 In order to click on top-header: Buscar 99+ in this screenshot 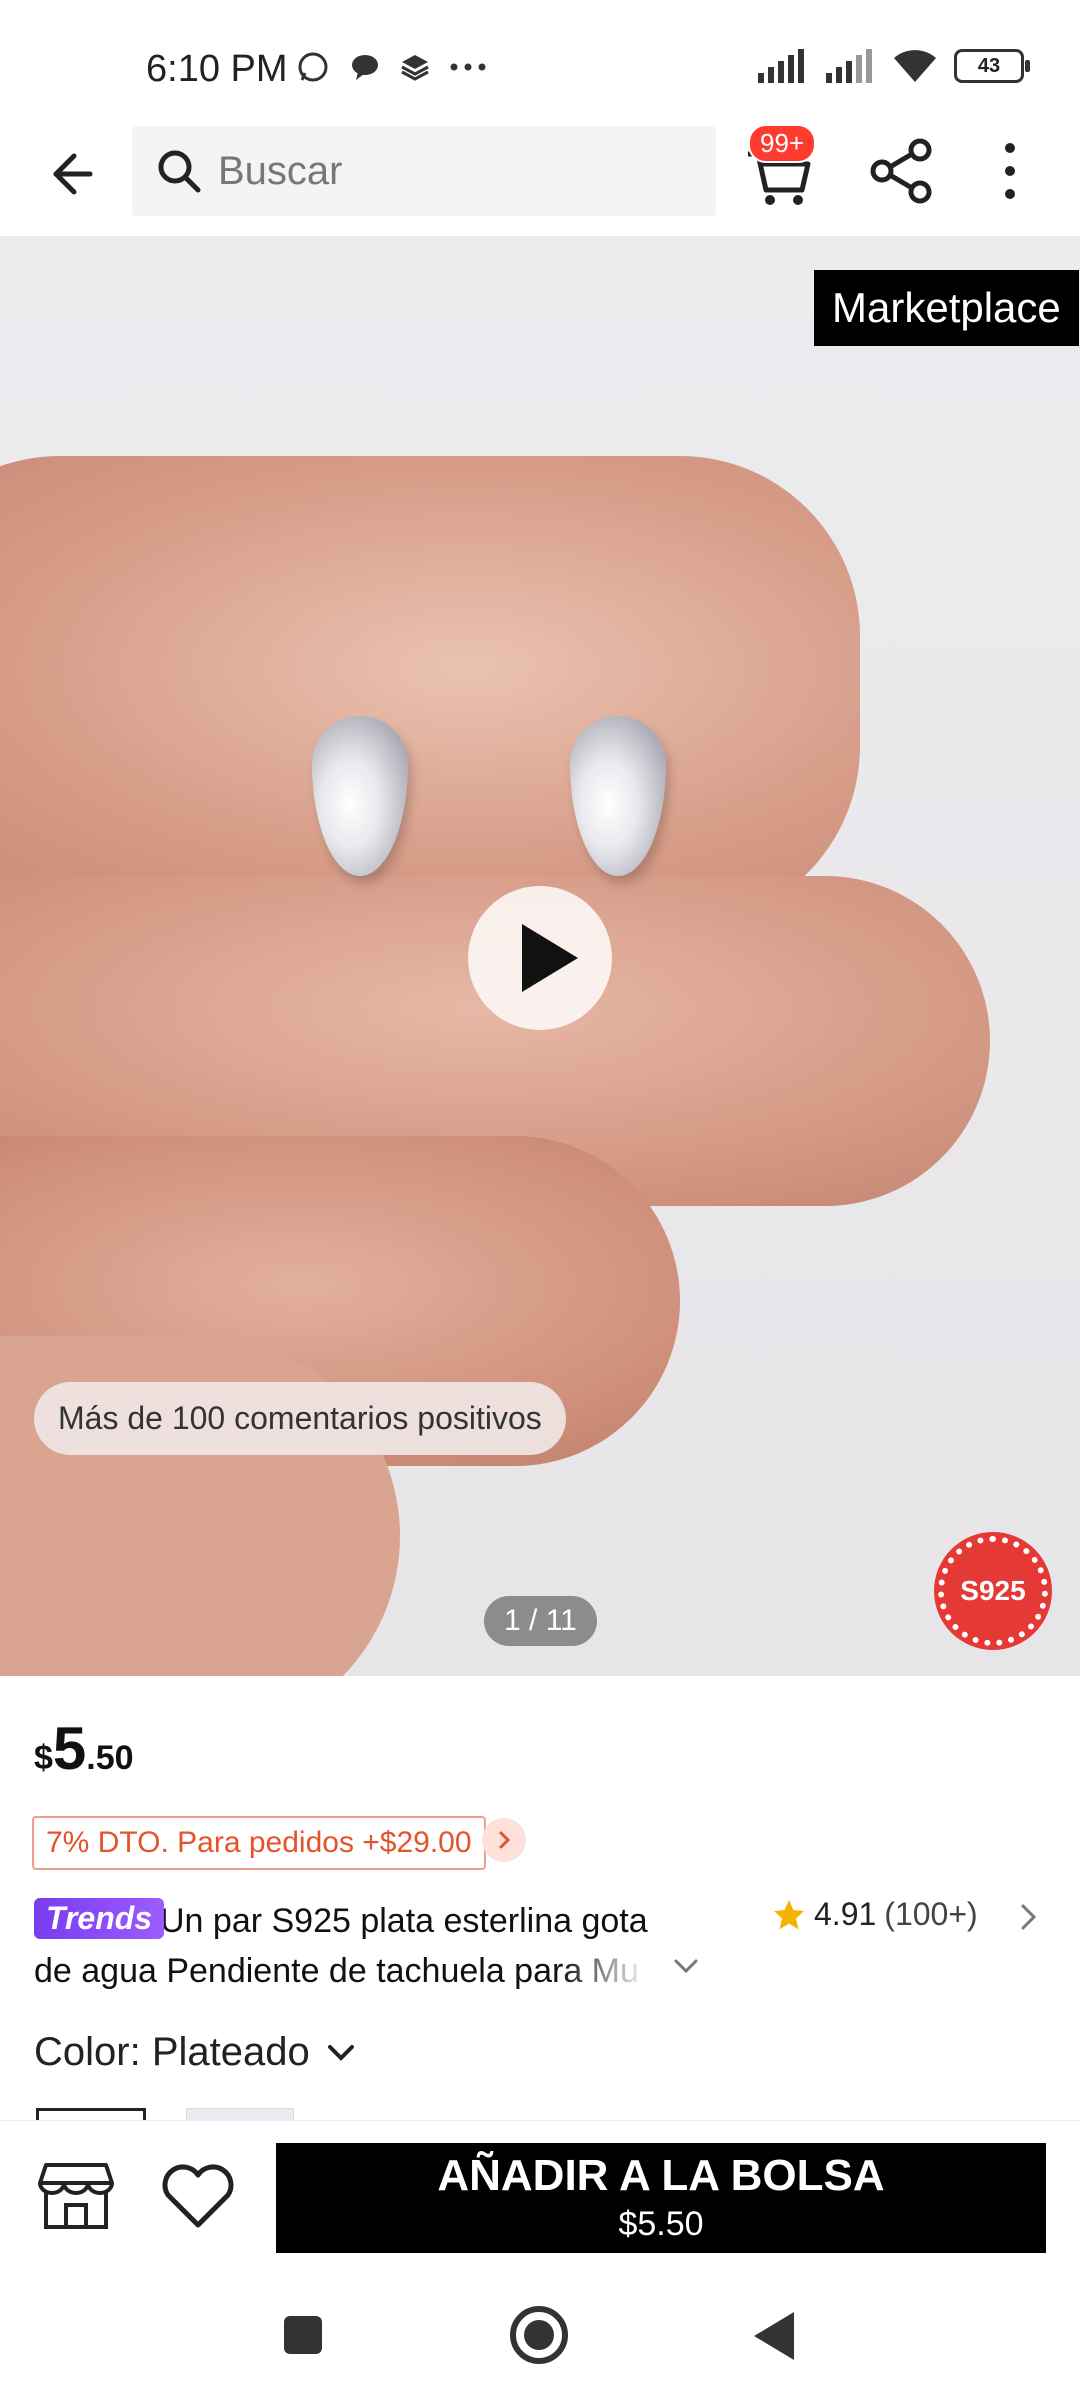, I will do `click(540, 178)`.